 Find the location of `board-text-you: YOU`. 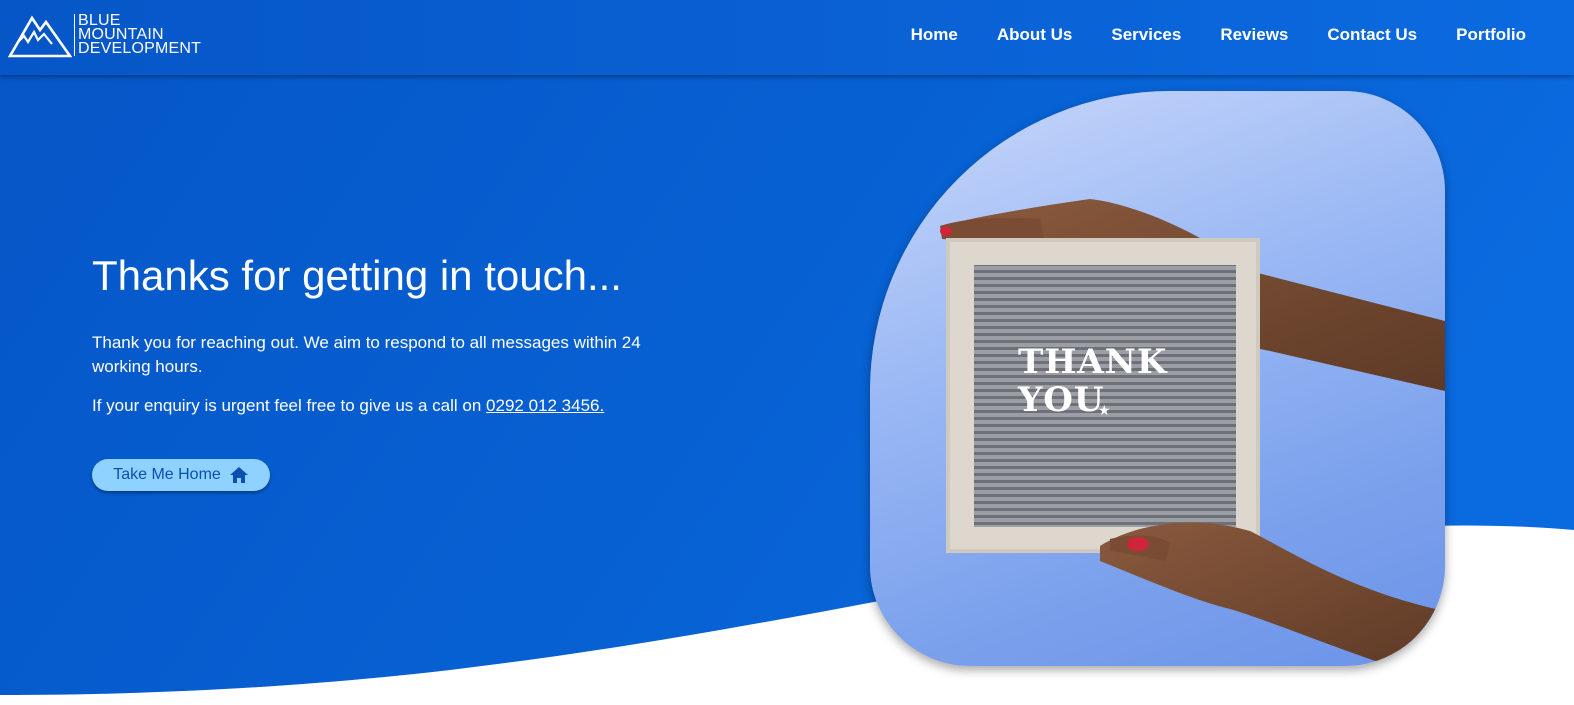

board-text-you: YOU is located at coordinates (1061, 400).